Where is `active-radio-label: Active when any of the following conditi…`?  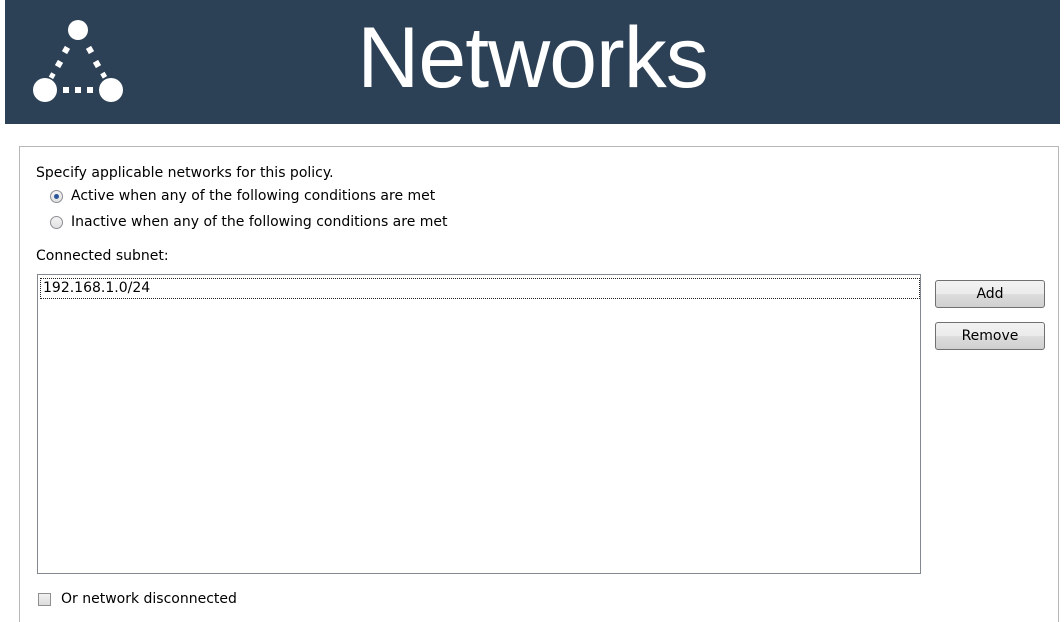
active-radio-label: Active when any of the following conditi… is located at coordinates (253, 196).